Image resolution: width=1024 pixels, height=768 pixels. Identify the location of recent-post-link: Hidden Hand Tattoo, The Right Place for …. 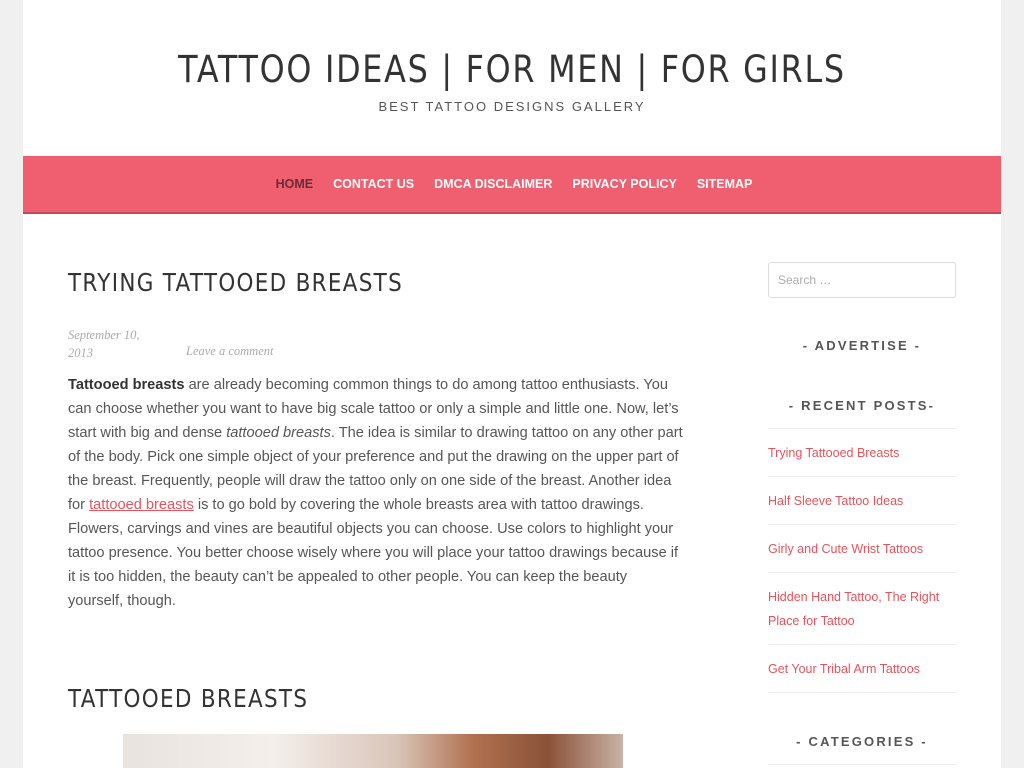
(862, 609).